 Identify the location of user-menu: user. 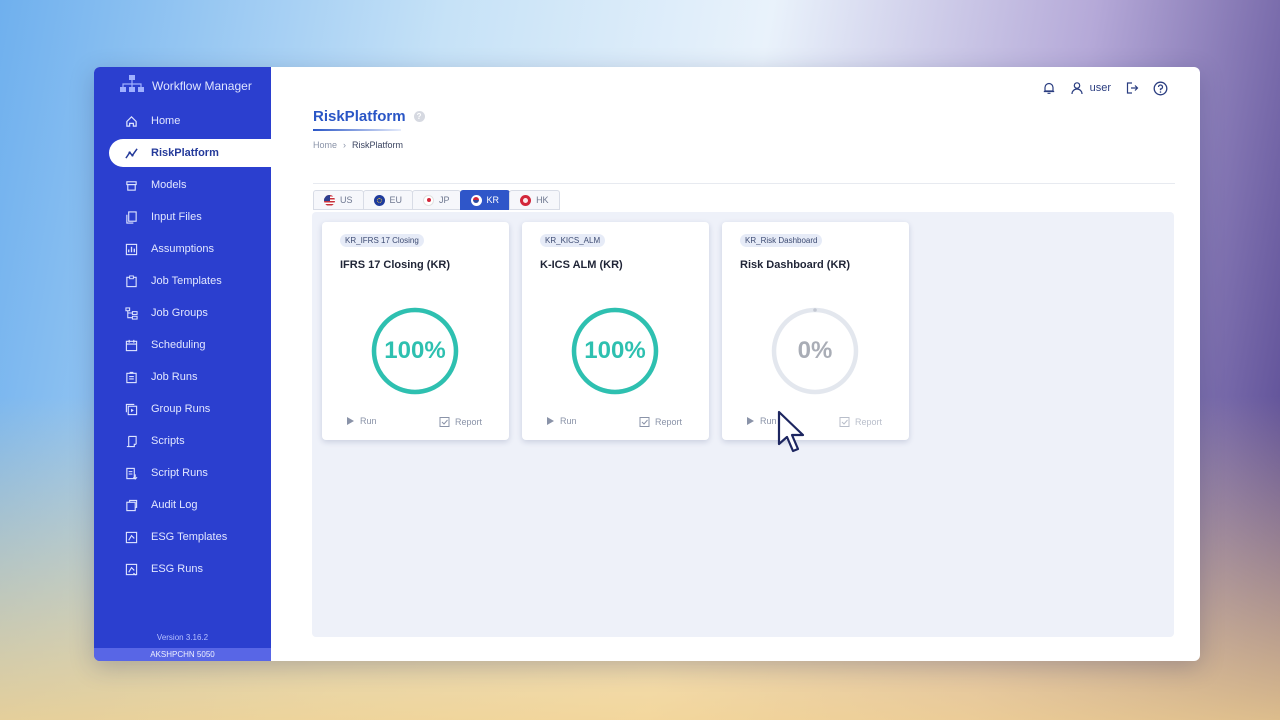
(1090, 88).